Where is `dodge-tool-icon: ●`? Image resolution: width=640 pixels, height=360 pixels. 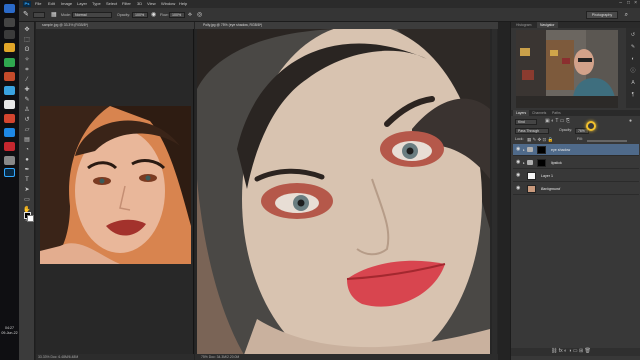 dodge-tool-icon: ● is located at coordinates (27, 160).